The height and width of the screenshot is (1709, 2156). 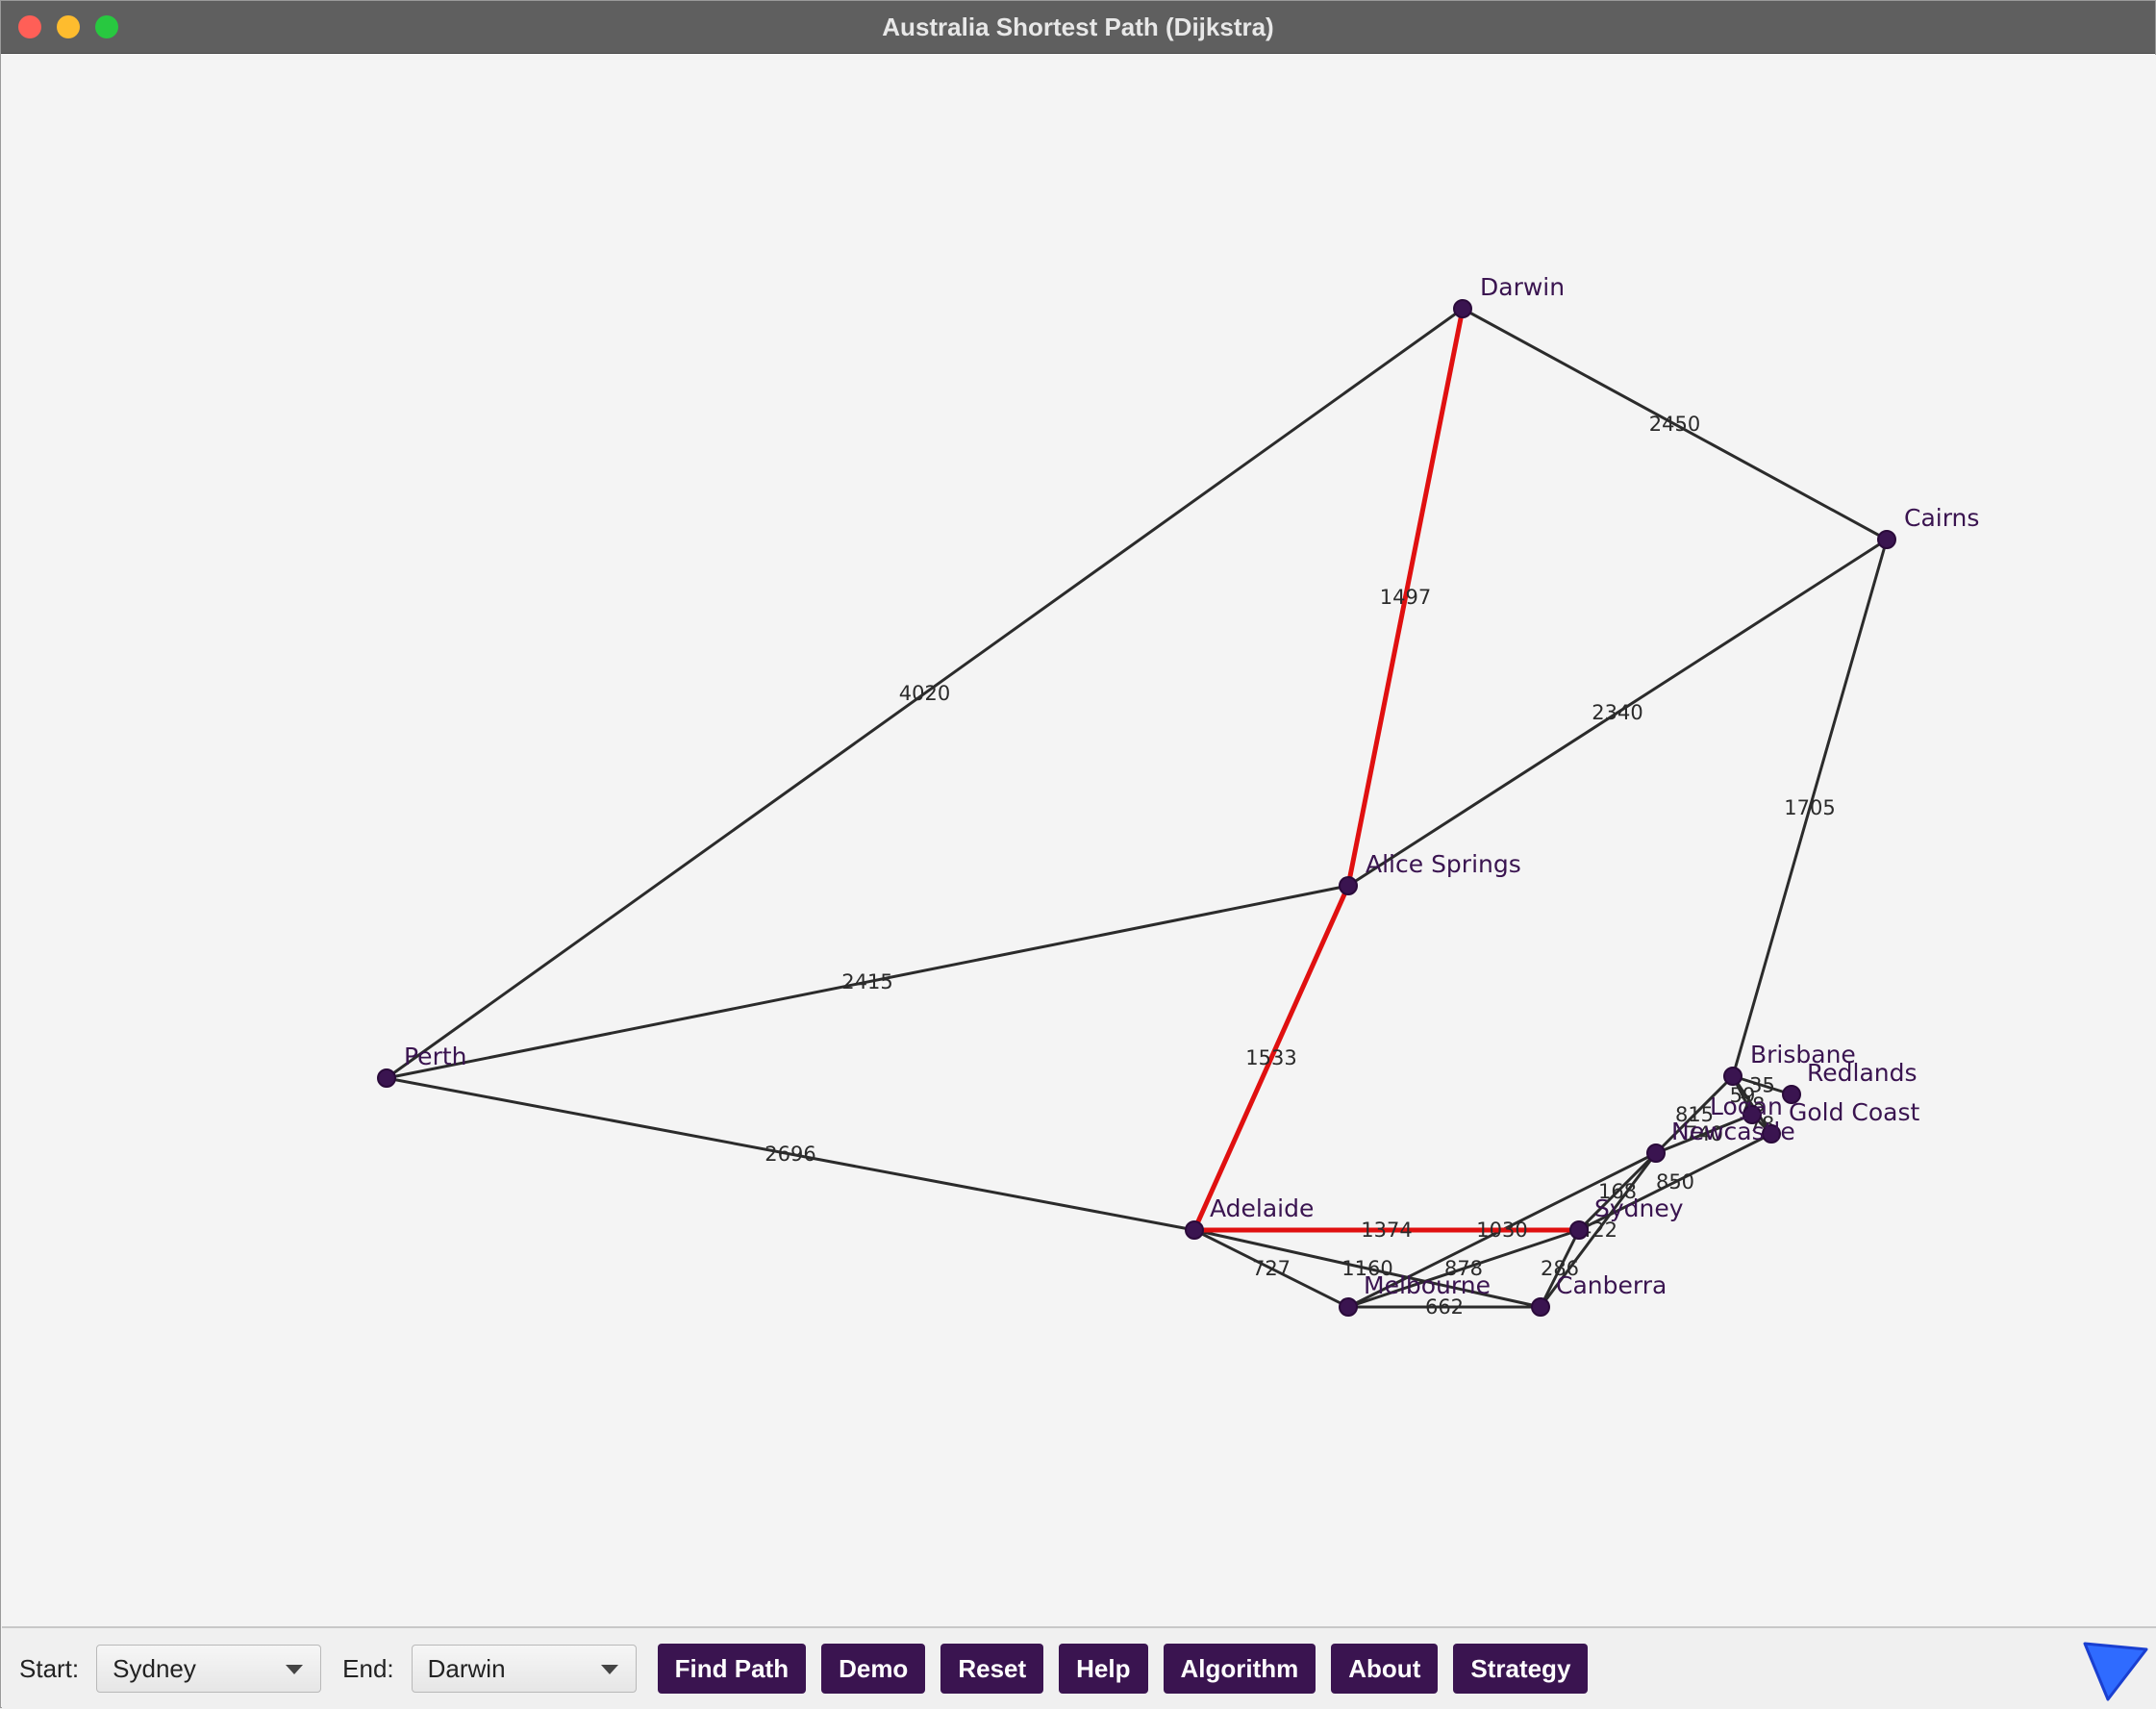 I want to click on algorithm-button: Algorithm, so click(x=1239, y=1669).